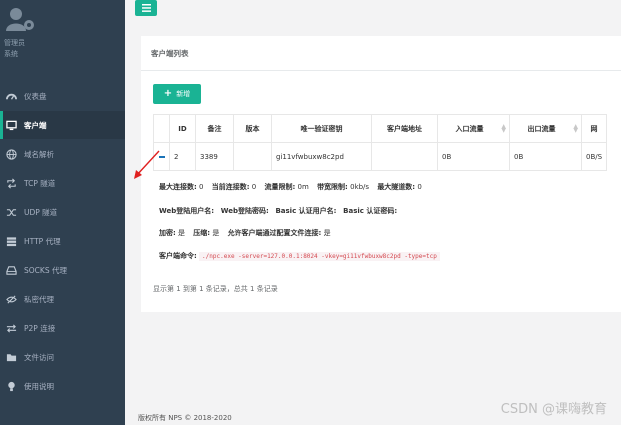  I want to click on compress-value: 是, so click(216, 233).